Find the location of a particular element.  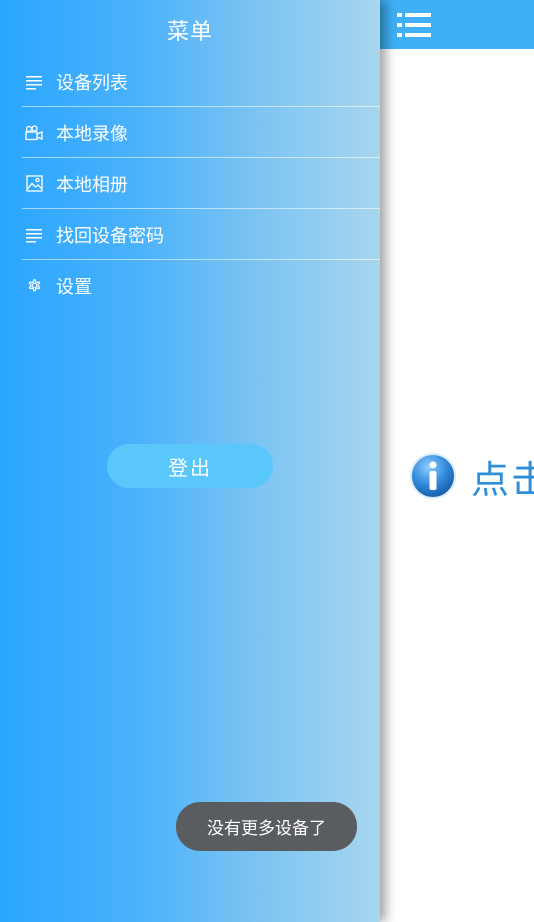

menu-item-label: 本地相册 is located at coordinates (92, 185).